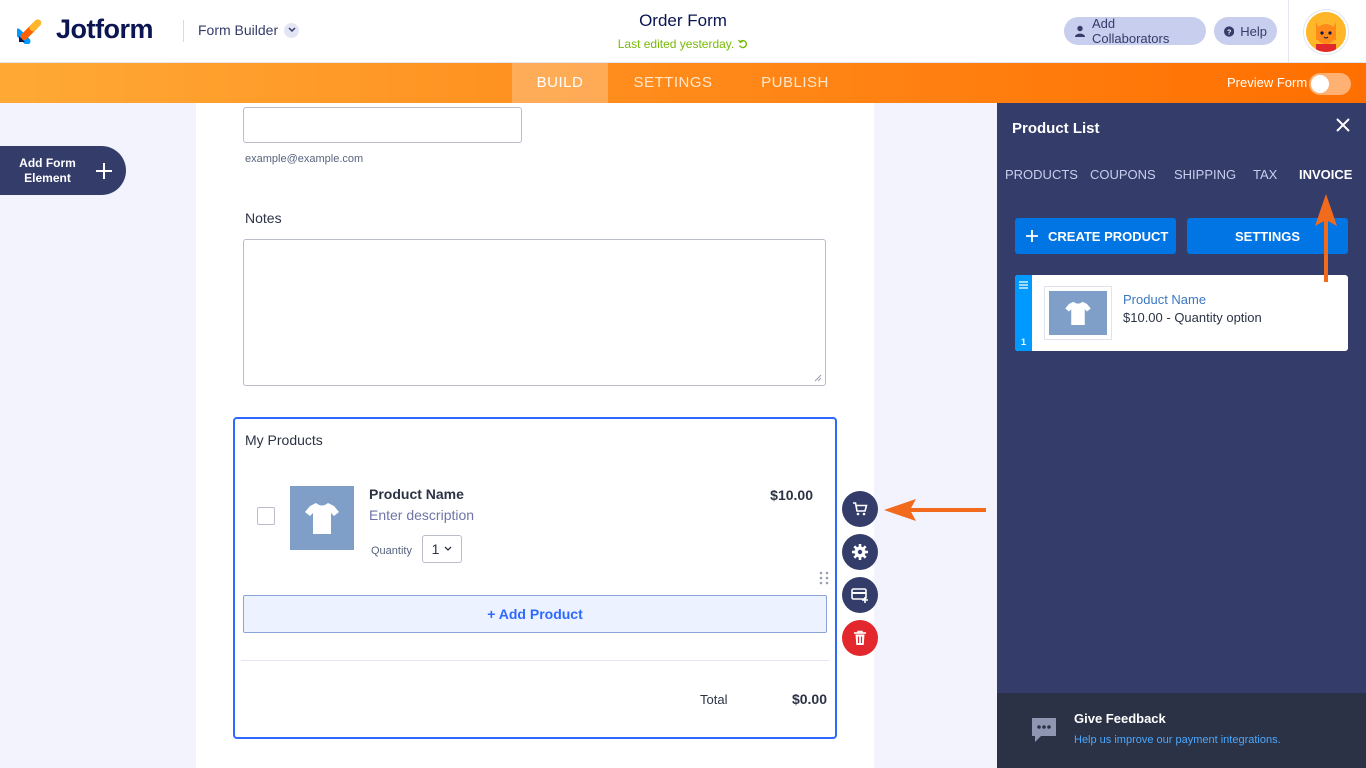 The width and height of the screenshot is (1366, 768). I want to click on tab-coupons: COUPONS, so click(1123, 174).